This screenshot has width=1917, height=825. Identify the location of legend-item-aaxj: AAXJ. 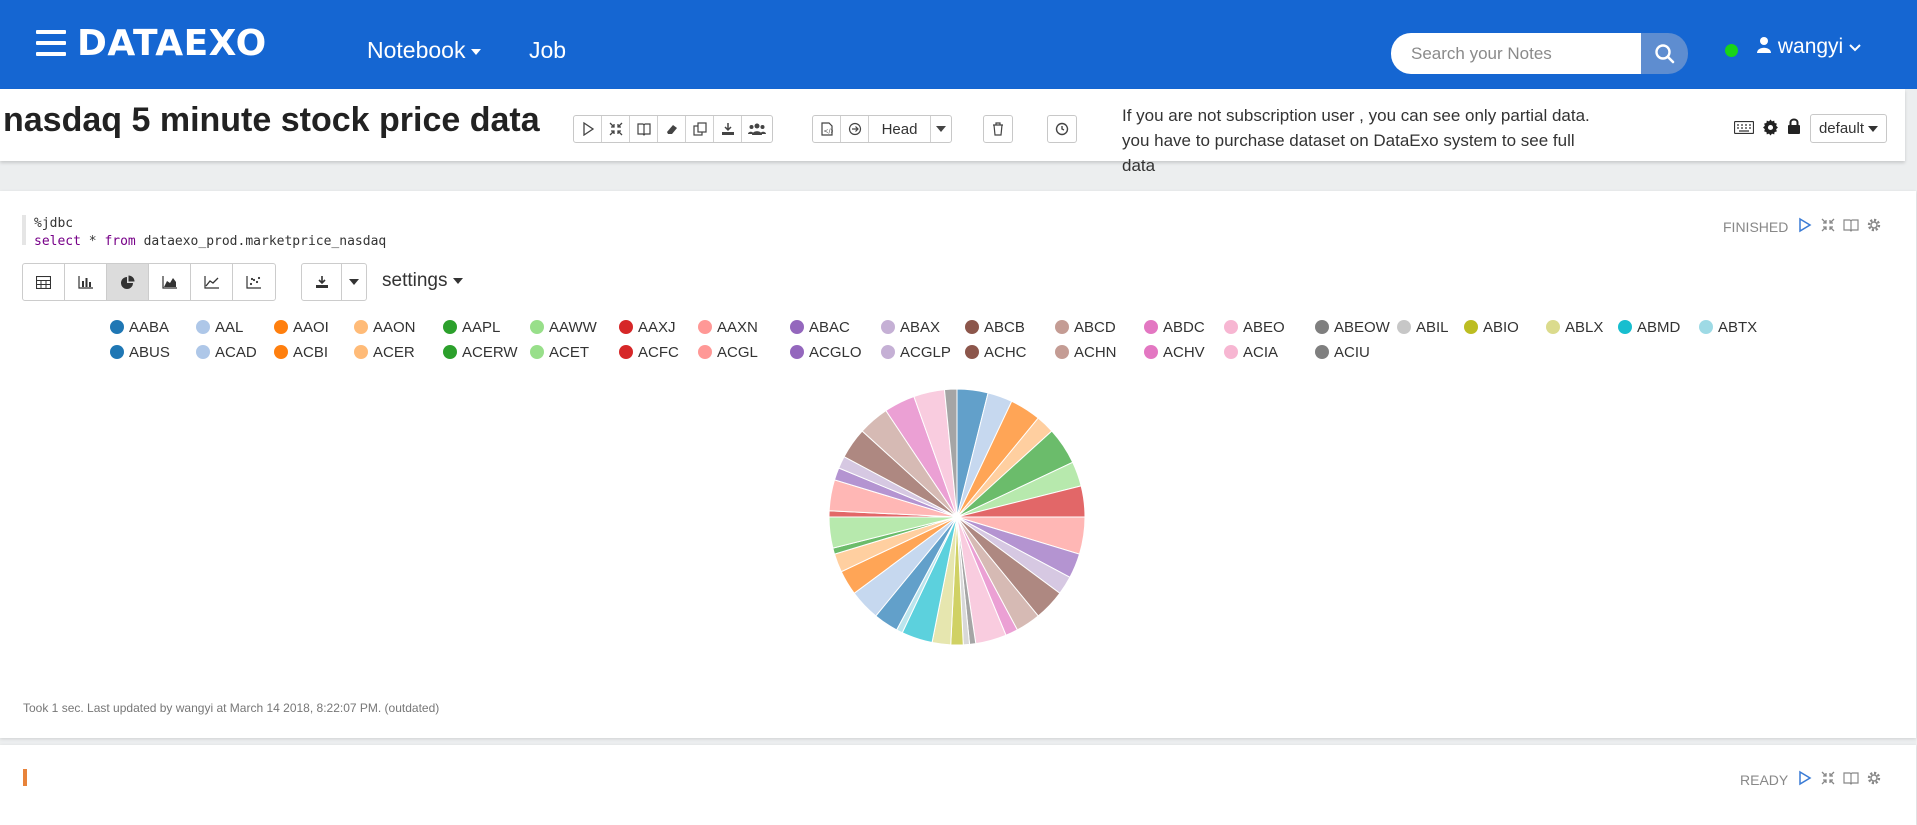
(647, 327).